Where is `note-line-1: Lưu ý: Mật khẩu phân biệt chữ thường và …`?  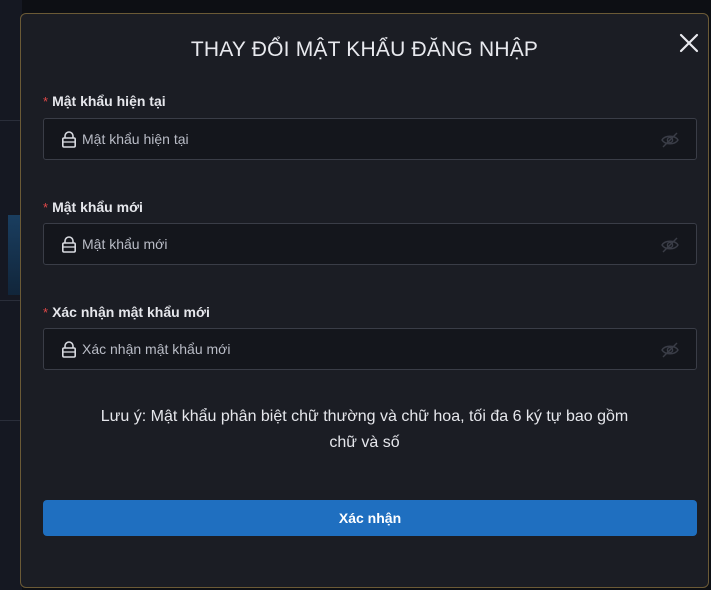 note-line-1: Lưu ý: Mật khẩu phân biệt chữ thường và … is located at coordinates (364, 416).